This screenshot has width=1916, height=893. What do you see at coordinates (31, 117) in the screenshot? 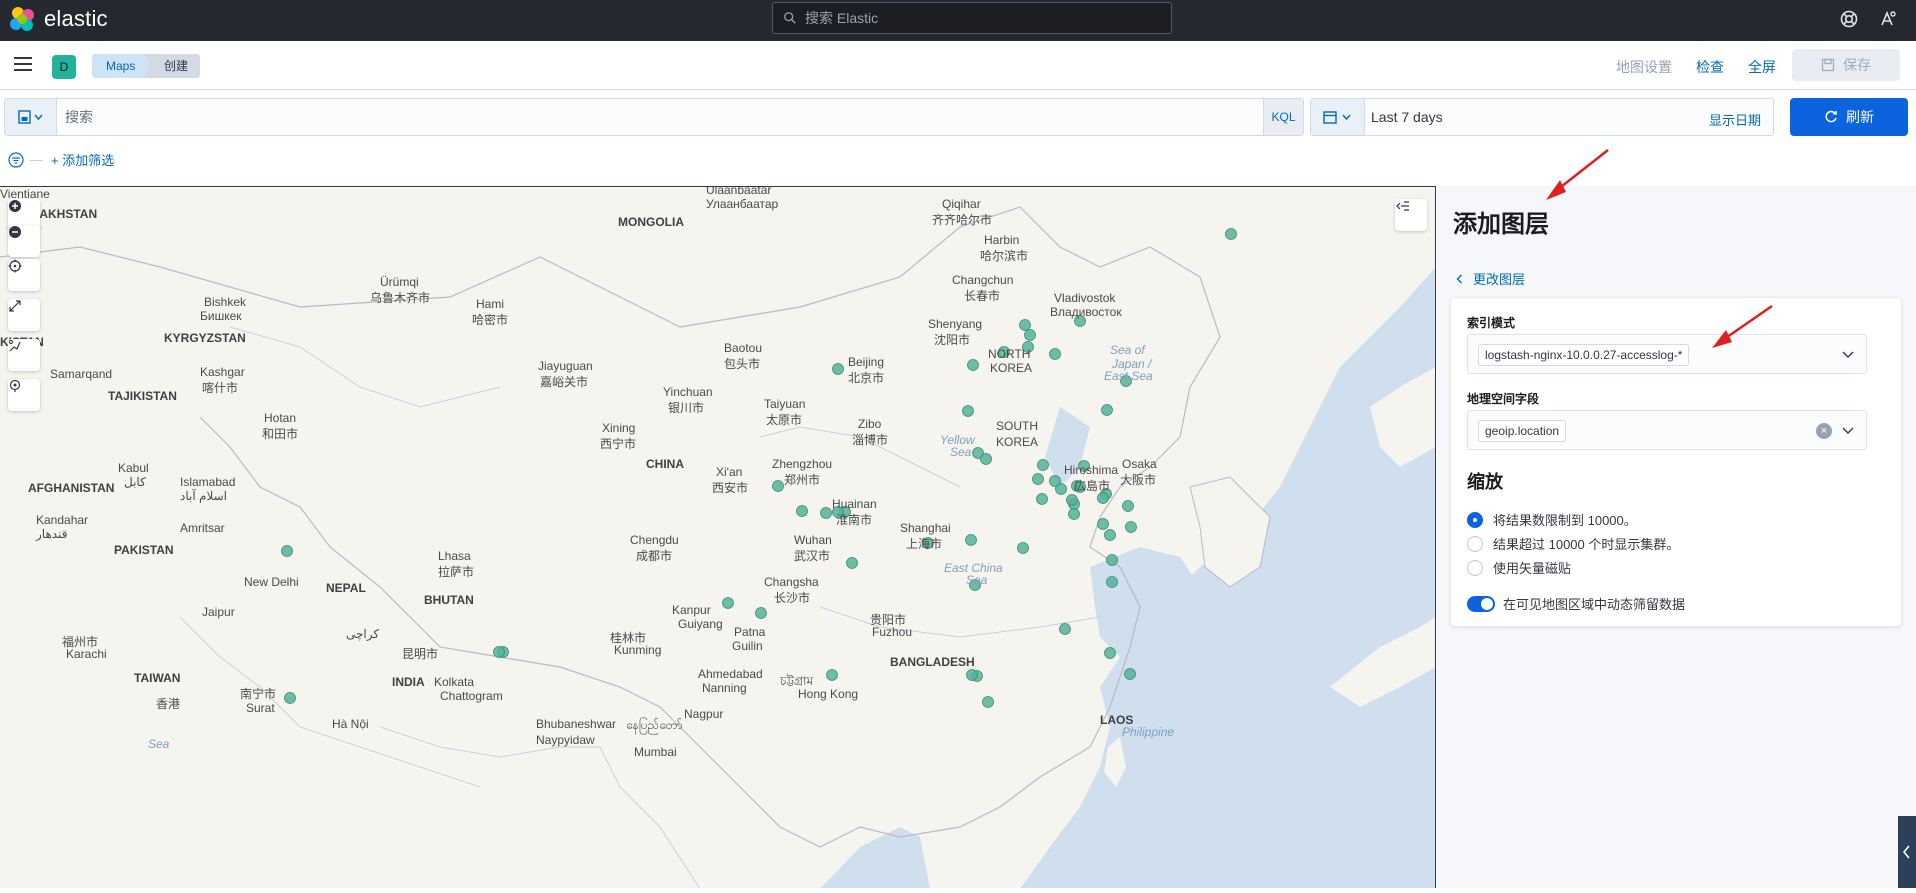
I see `saved-query-button` at bounding box center [31, 117].